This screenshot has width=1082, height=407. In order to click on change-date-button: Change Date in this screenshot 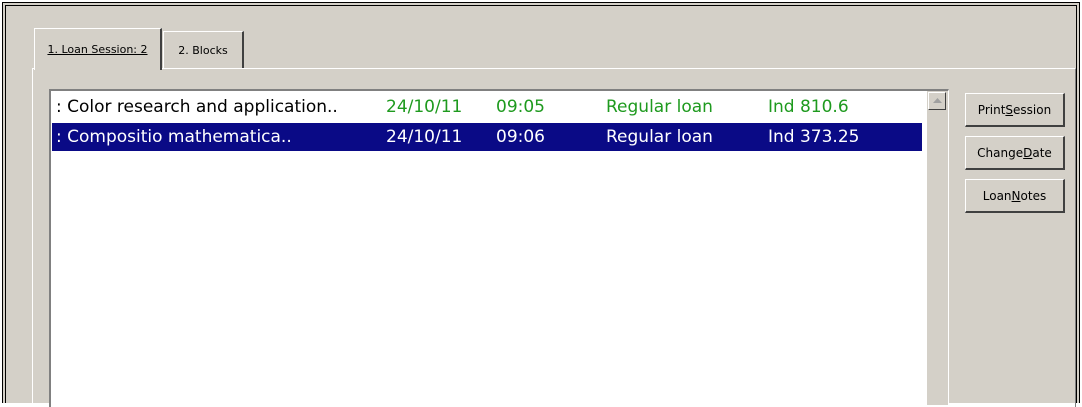, I will do `click(1015, 153)`.